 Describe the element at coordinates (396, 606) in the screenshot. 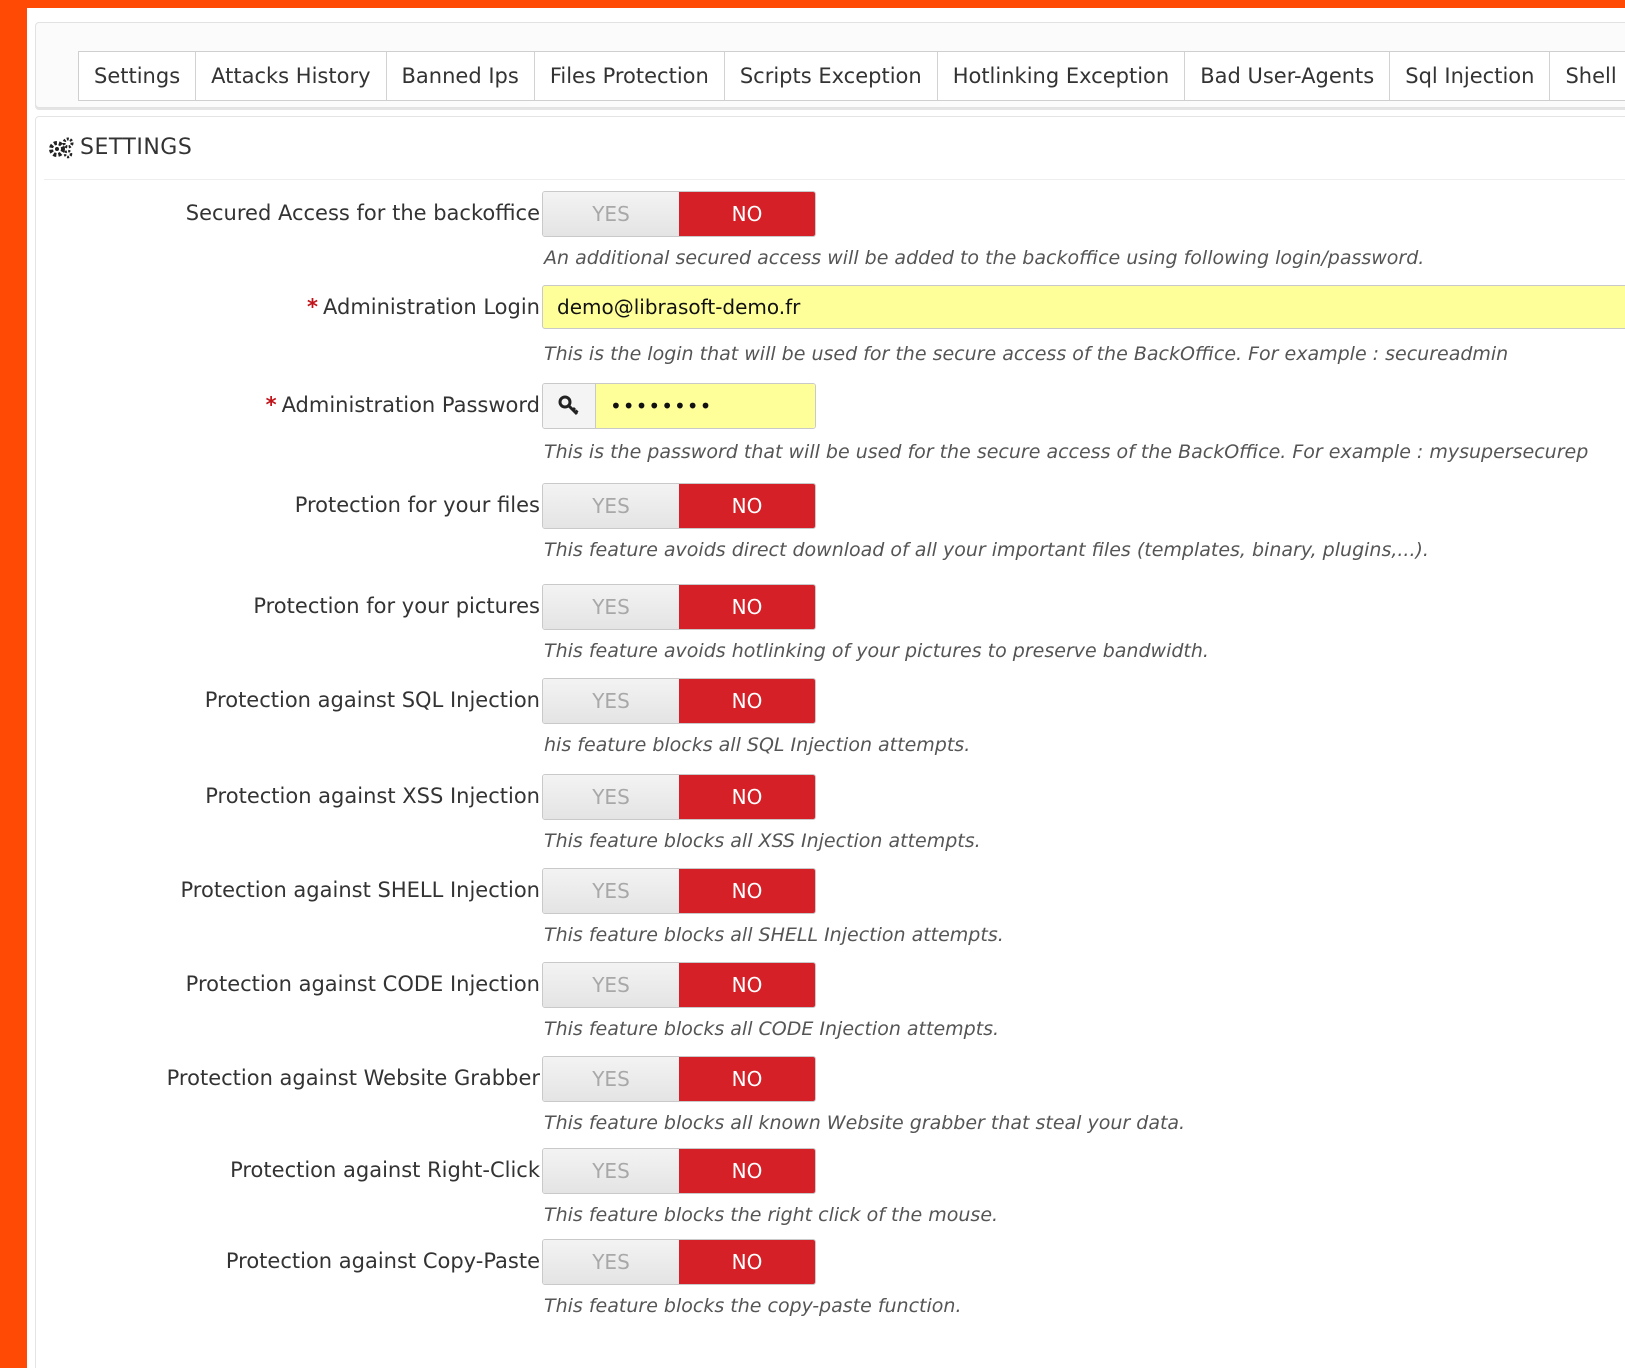

I see `setting-label: Protection for your pictures` at that location.